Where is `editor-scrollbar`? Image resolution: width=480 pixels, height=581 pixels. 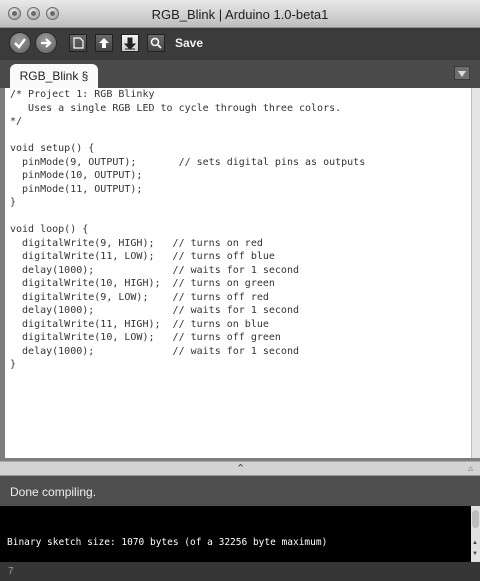 editor-scrollbar is located at coordinates (475, 273).